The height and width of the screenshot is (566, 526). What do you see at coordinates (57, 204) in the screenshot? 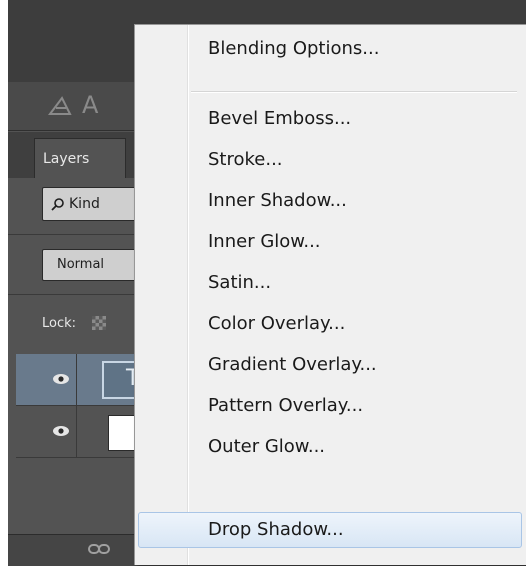
I see `search-icon` at bounding box center [57, 204].